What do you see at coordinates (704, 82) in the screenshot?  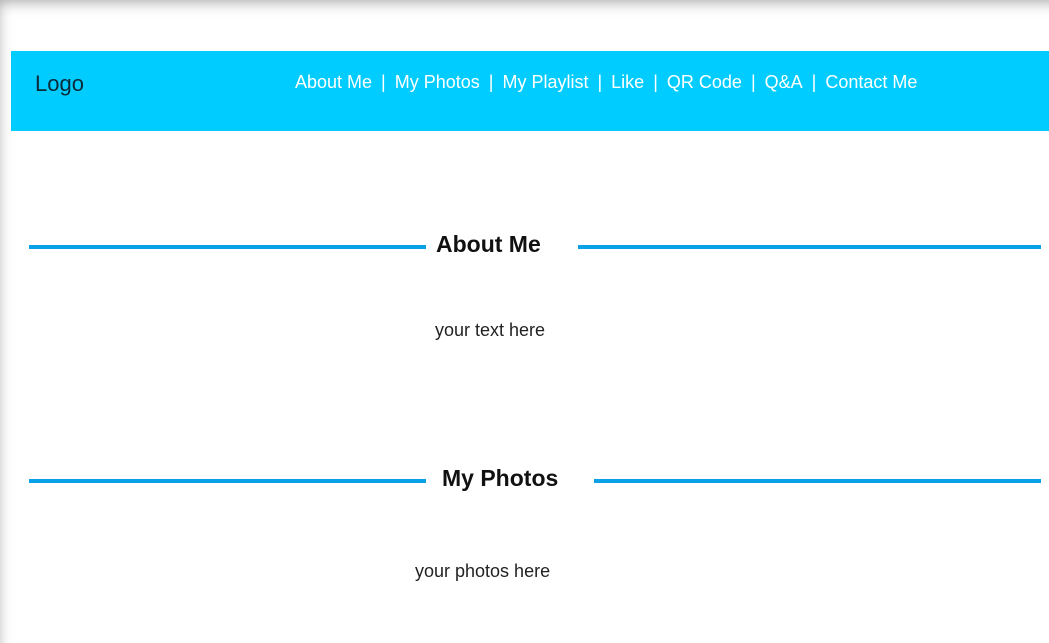 I see `nav-link-qr-code: QR Code` at bounding box center [704, 82].